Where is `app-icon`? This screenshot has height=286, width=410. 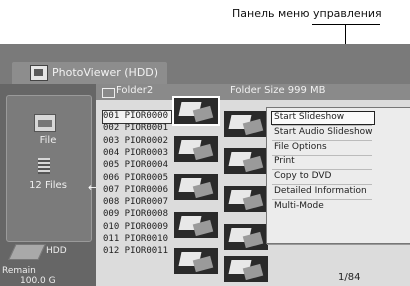 app-icon is located at coordinates (39, 73).